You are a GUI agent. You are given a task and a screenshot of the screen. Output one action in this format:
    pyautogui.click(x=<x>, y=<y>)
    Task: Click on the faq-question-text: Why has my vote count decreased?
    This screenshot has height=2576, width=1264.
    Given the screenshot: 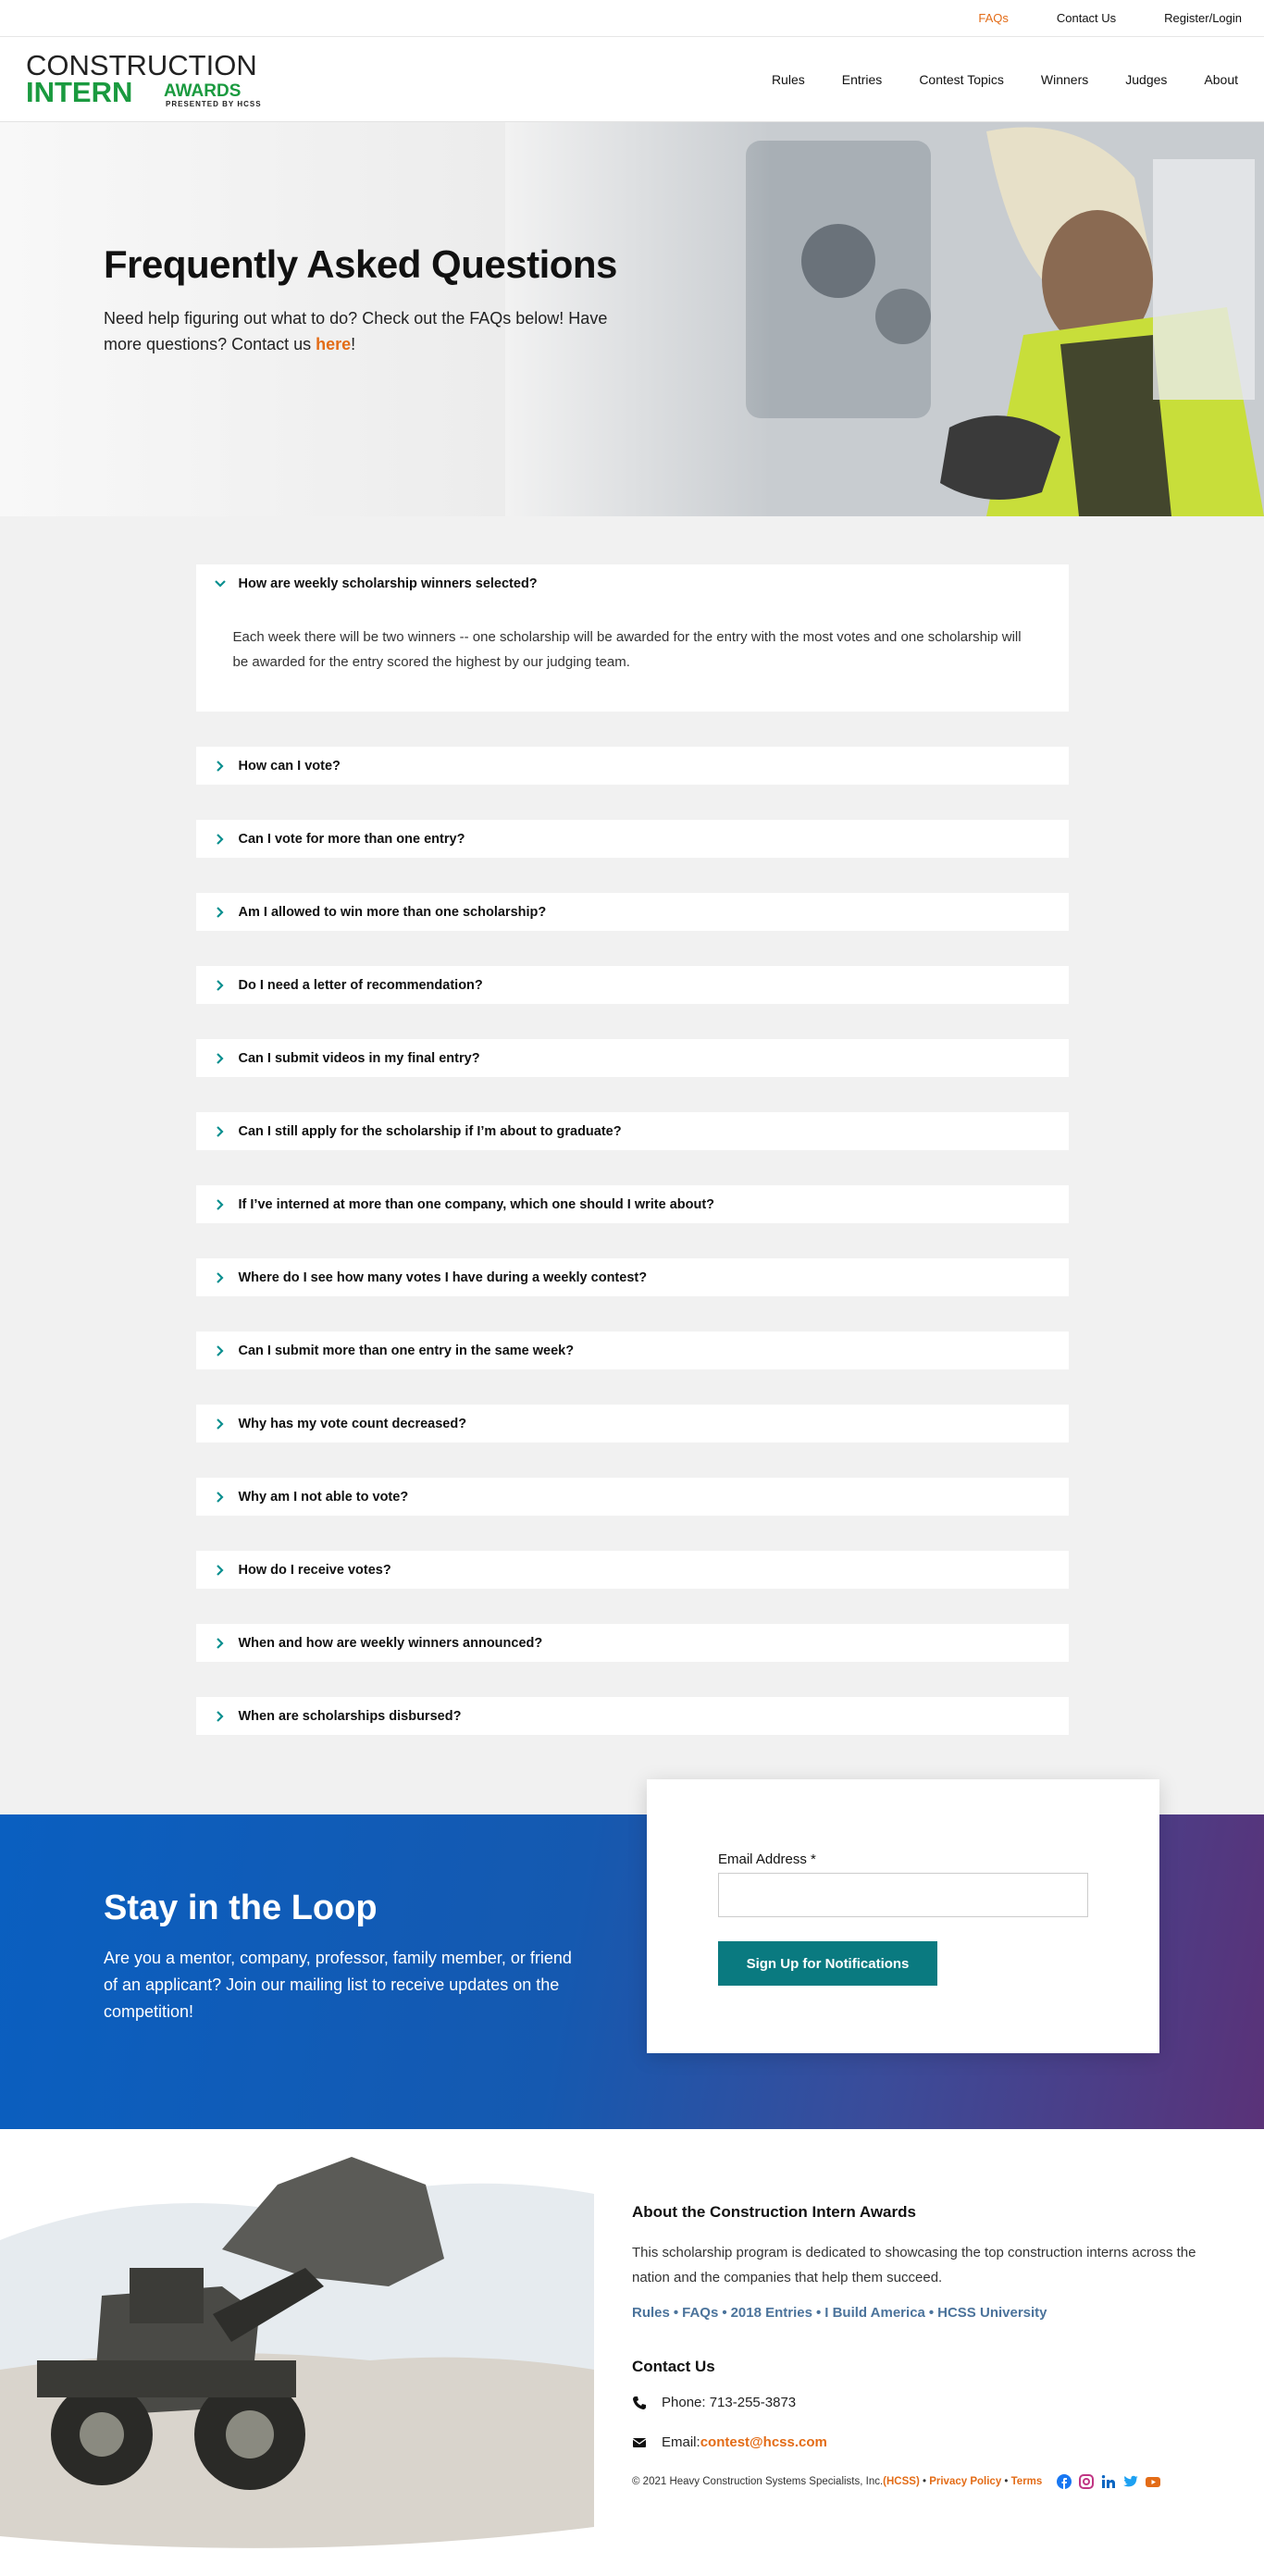 What is the action you would take?
    pyautogui.click(x=352, y=1423)
    